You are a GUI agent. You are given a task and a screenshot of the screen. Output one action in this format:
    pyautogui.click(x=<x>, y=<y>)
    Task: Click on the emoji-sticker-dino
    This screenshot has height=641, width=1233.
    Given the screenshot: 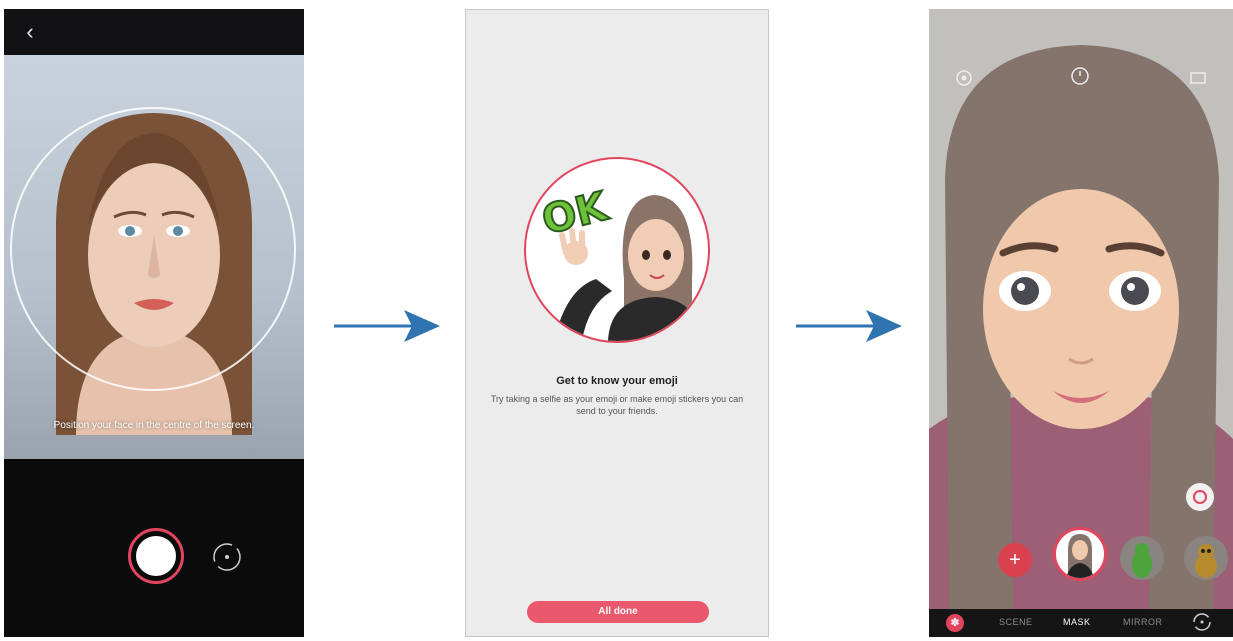 What is the action you would take?
    pyautogui.click(x=1142, y=558)
    